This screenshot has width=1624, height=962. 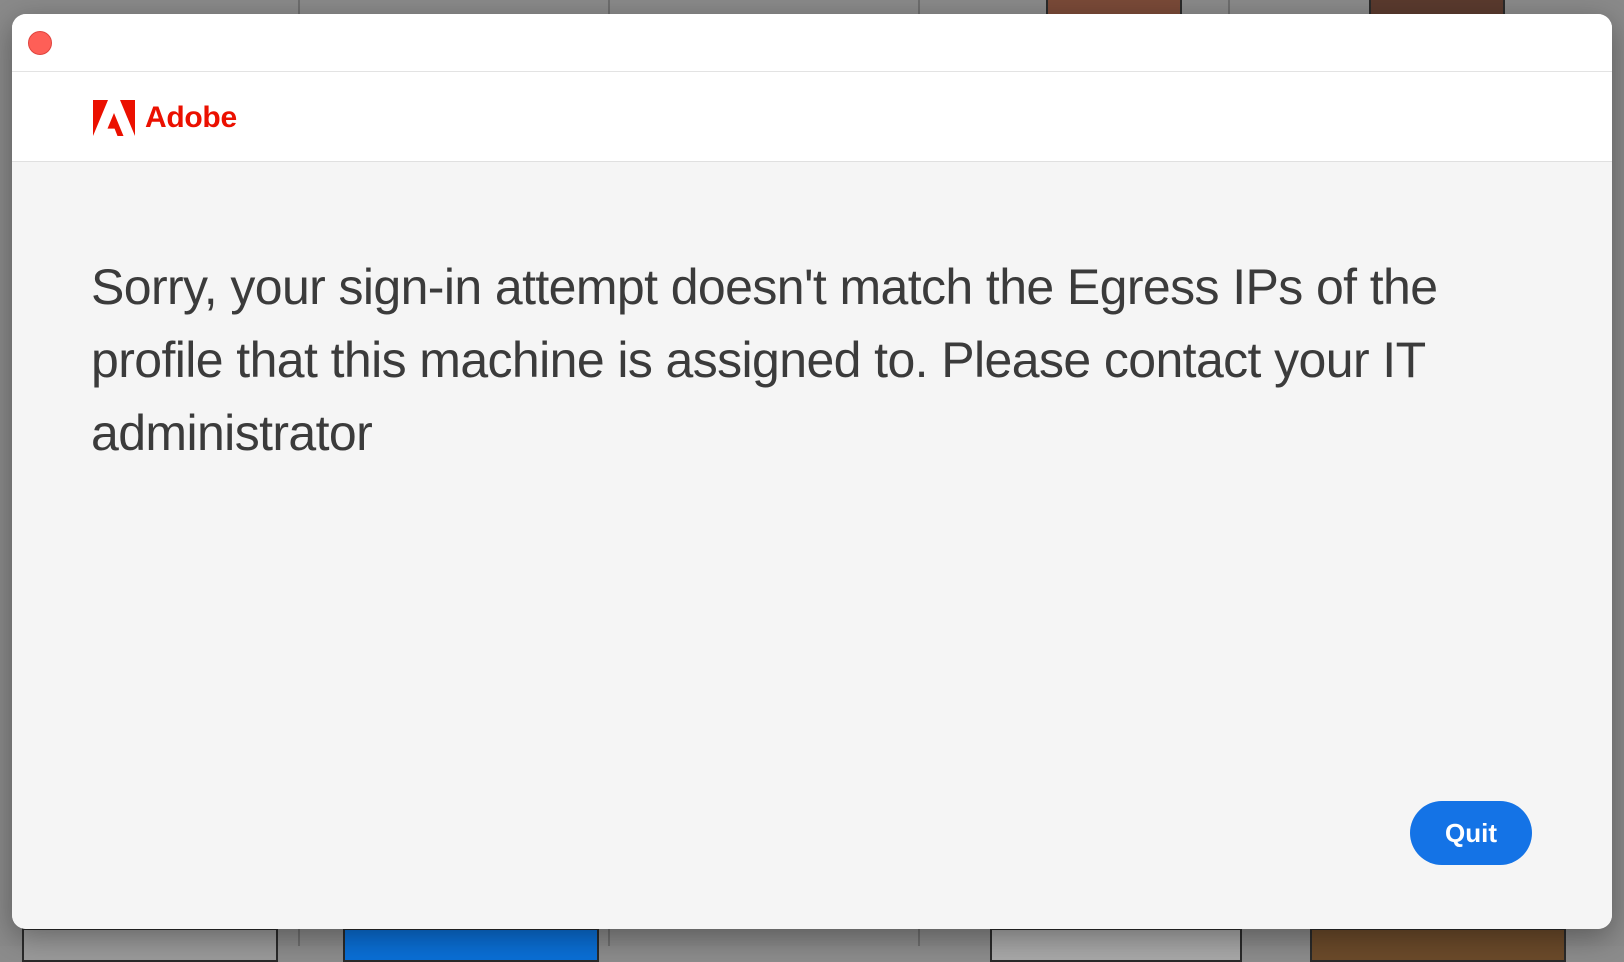 I want to click on quit-button: Quit, so click(x=1471, y=833).